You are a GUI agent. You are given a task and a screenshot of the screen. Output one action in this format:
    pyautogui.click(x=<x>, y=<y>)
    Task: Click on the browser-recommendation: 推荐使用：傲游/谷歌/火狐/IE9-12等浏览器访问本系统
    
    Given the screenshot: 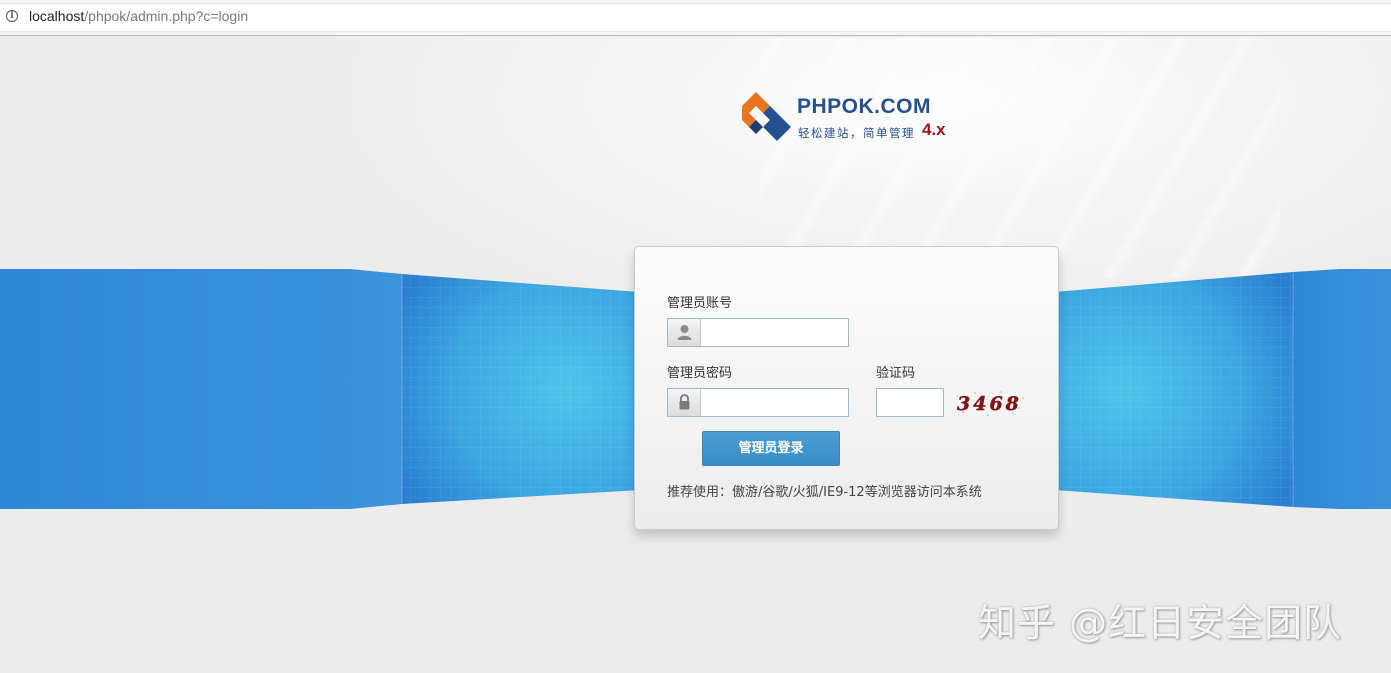 What is the action you would take?
    pyautogui.click(x=824, y=492)
    